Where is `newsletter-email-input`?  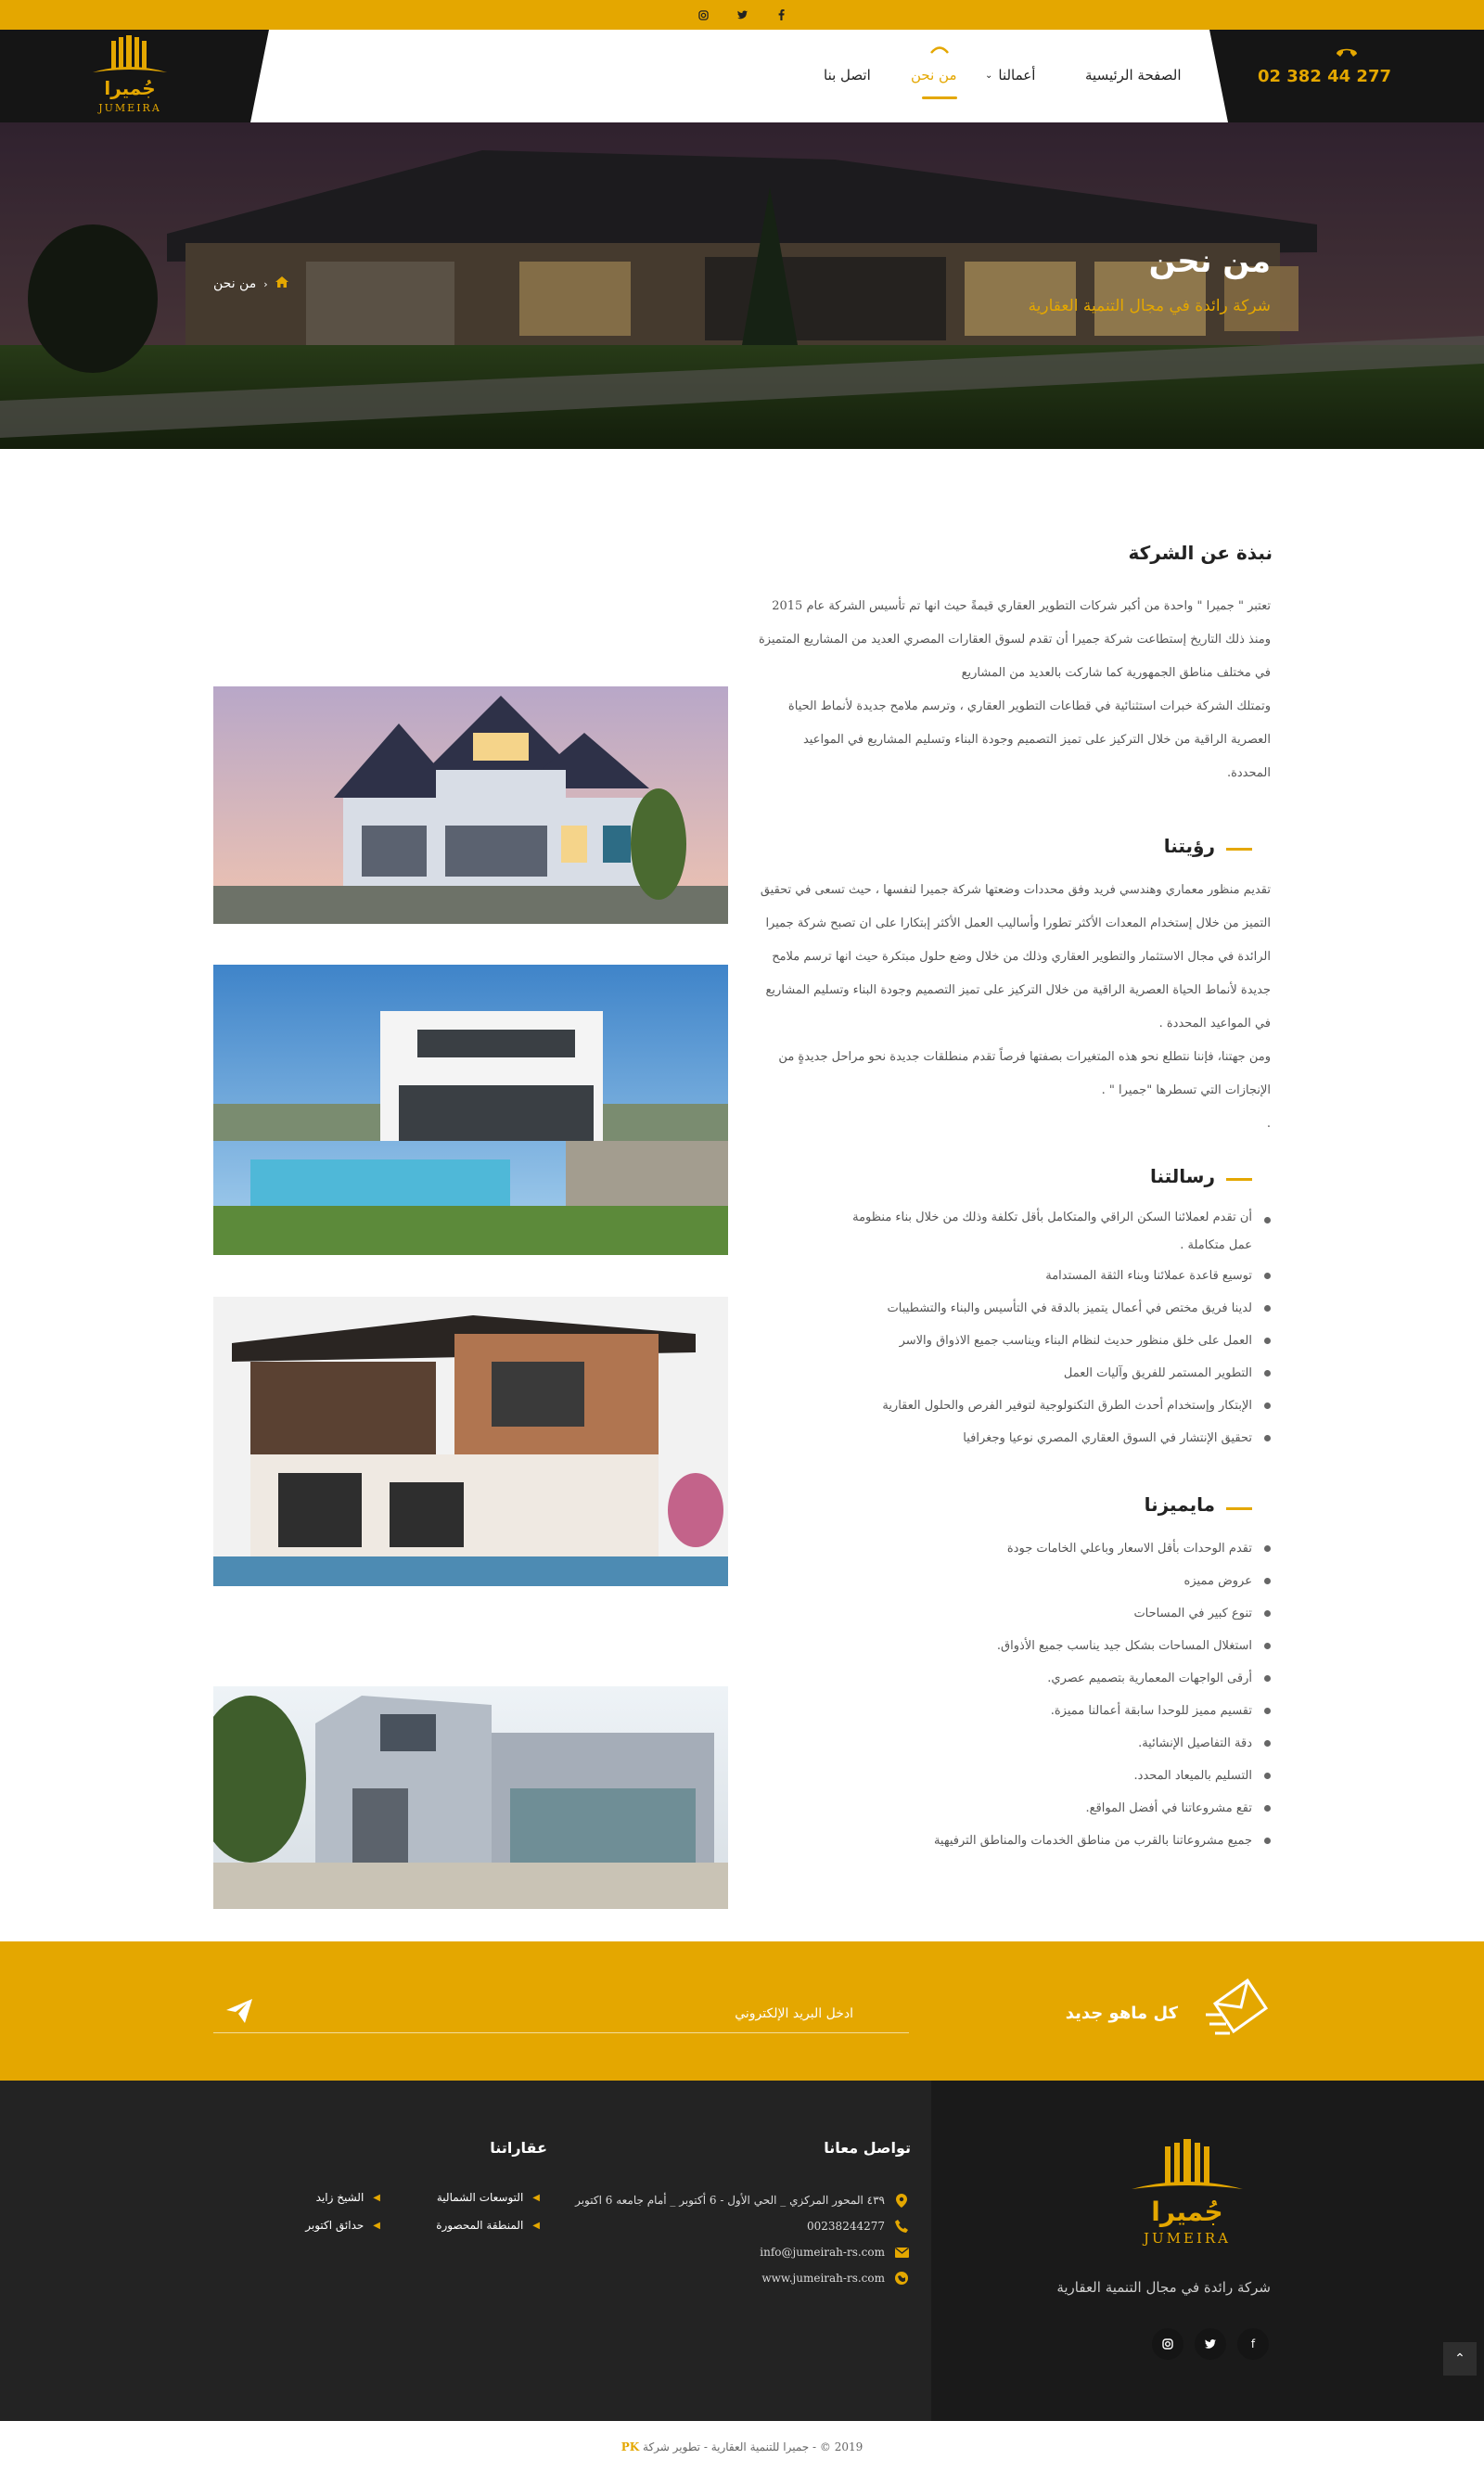 newsletter-email-input is located at coordinates (561, 2013).